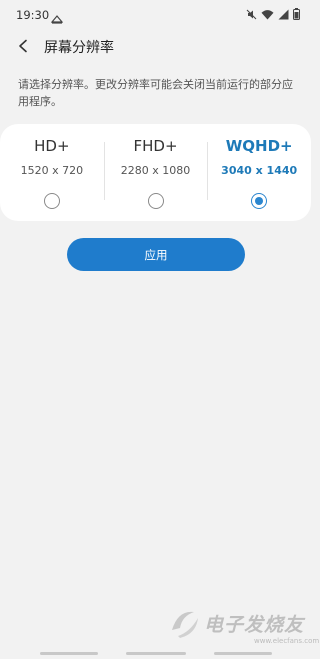 This screenshot has height=659, width=320. Describe the element at coordinates (156, 254) in the screenshot. I see `apply-button: 应用` at that location.